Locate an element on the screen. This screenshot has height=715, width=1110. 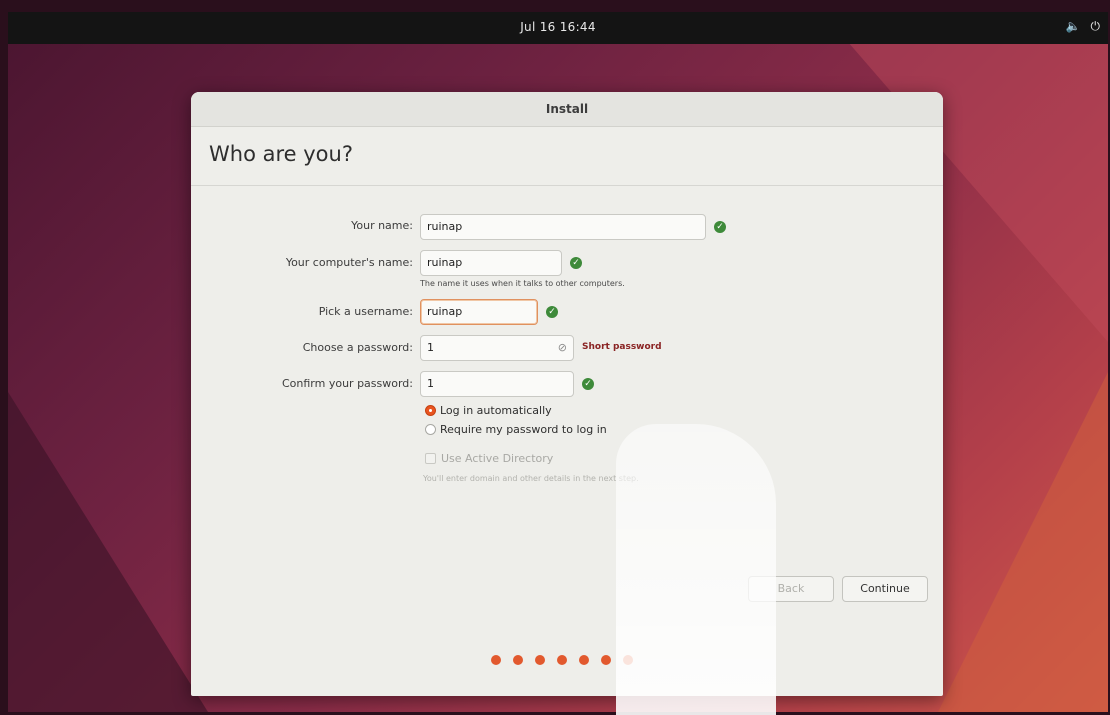
confirm-password-label: Confirm your password: is located at coordinates (347, 383).